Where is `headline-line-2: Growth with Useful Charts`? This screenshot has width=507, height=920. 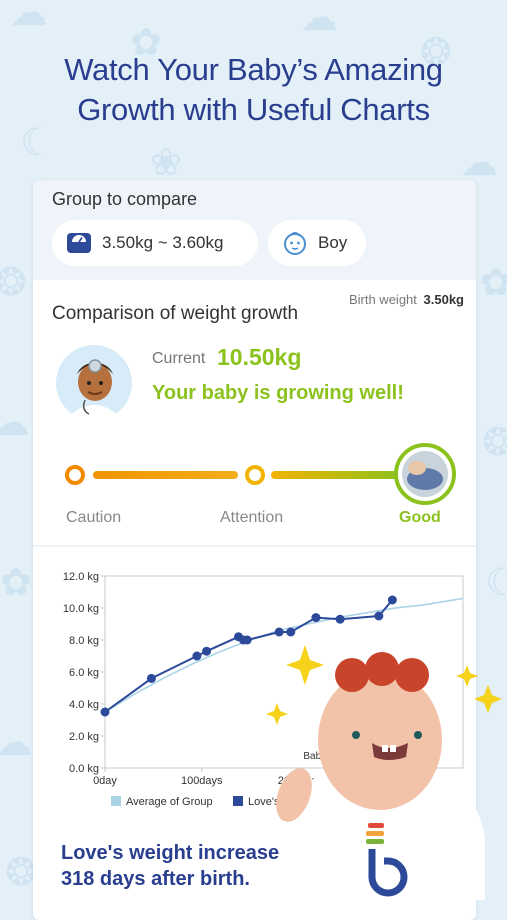
headline-line-2: Growth with Useful Charts is located at coordinates (253, 109).